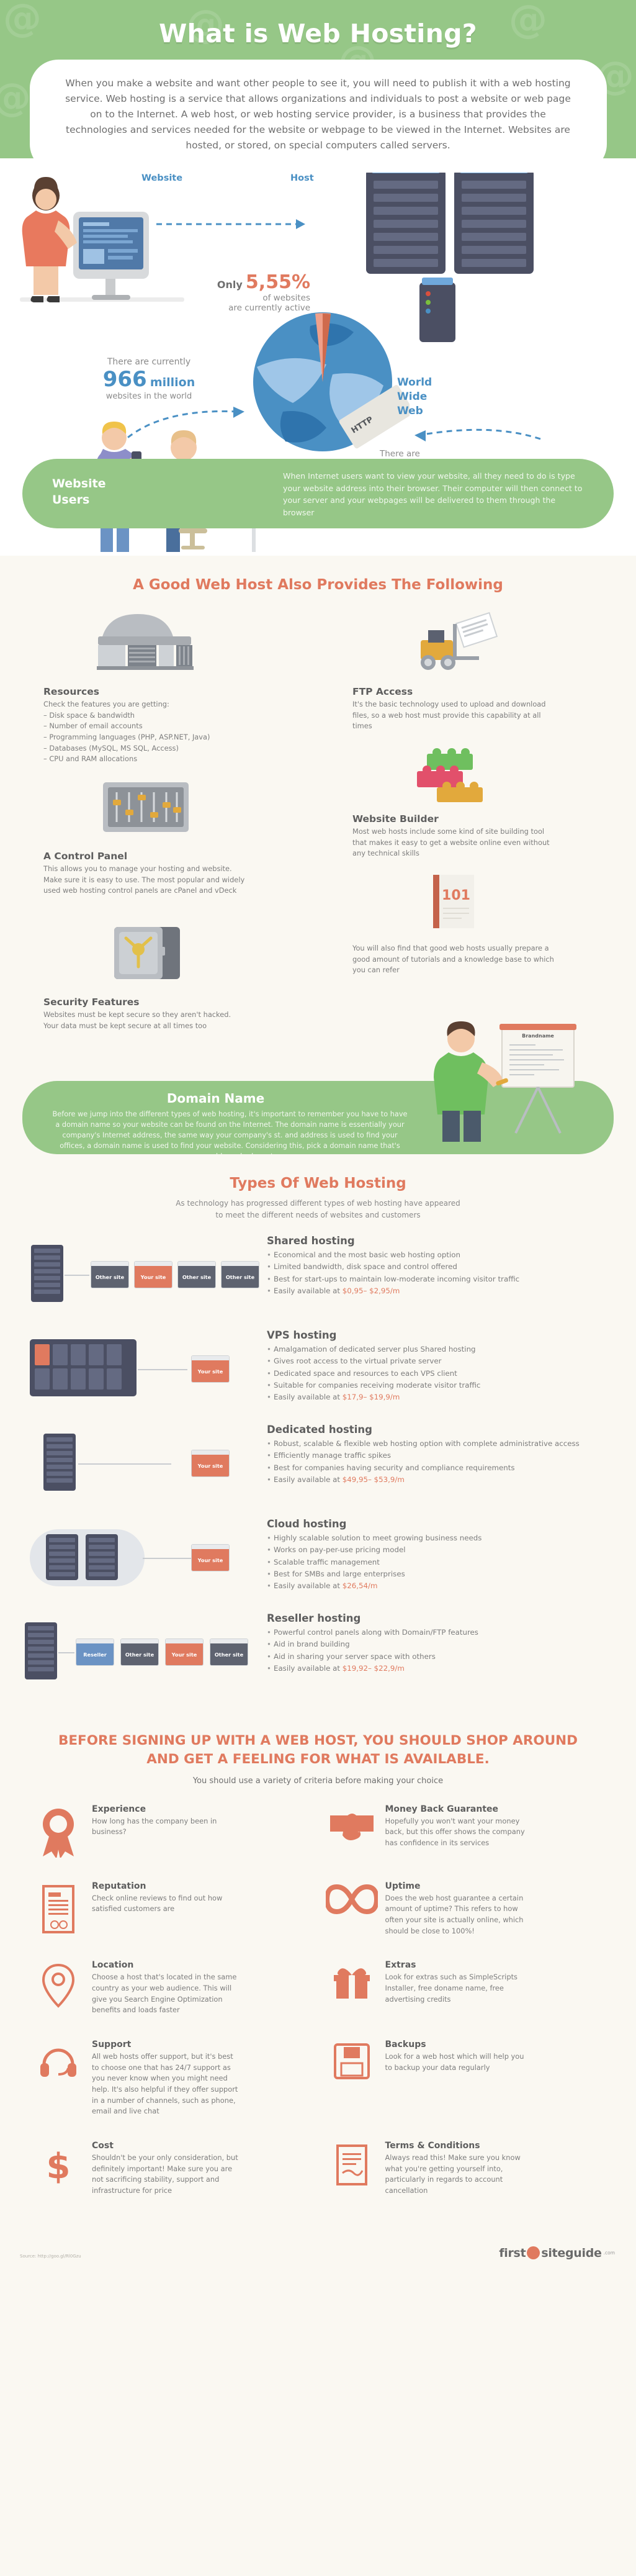 This screenshot has width=636, height=2576. Describe the element at coordinates (318, 33) in the screenshot. I see `page-title: What is Web Hosting?` at that location.